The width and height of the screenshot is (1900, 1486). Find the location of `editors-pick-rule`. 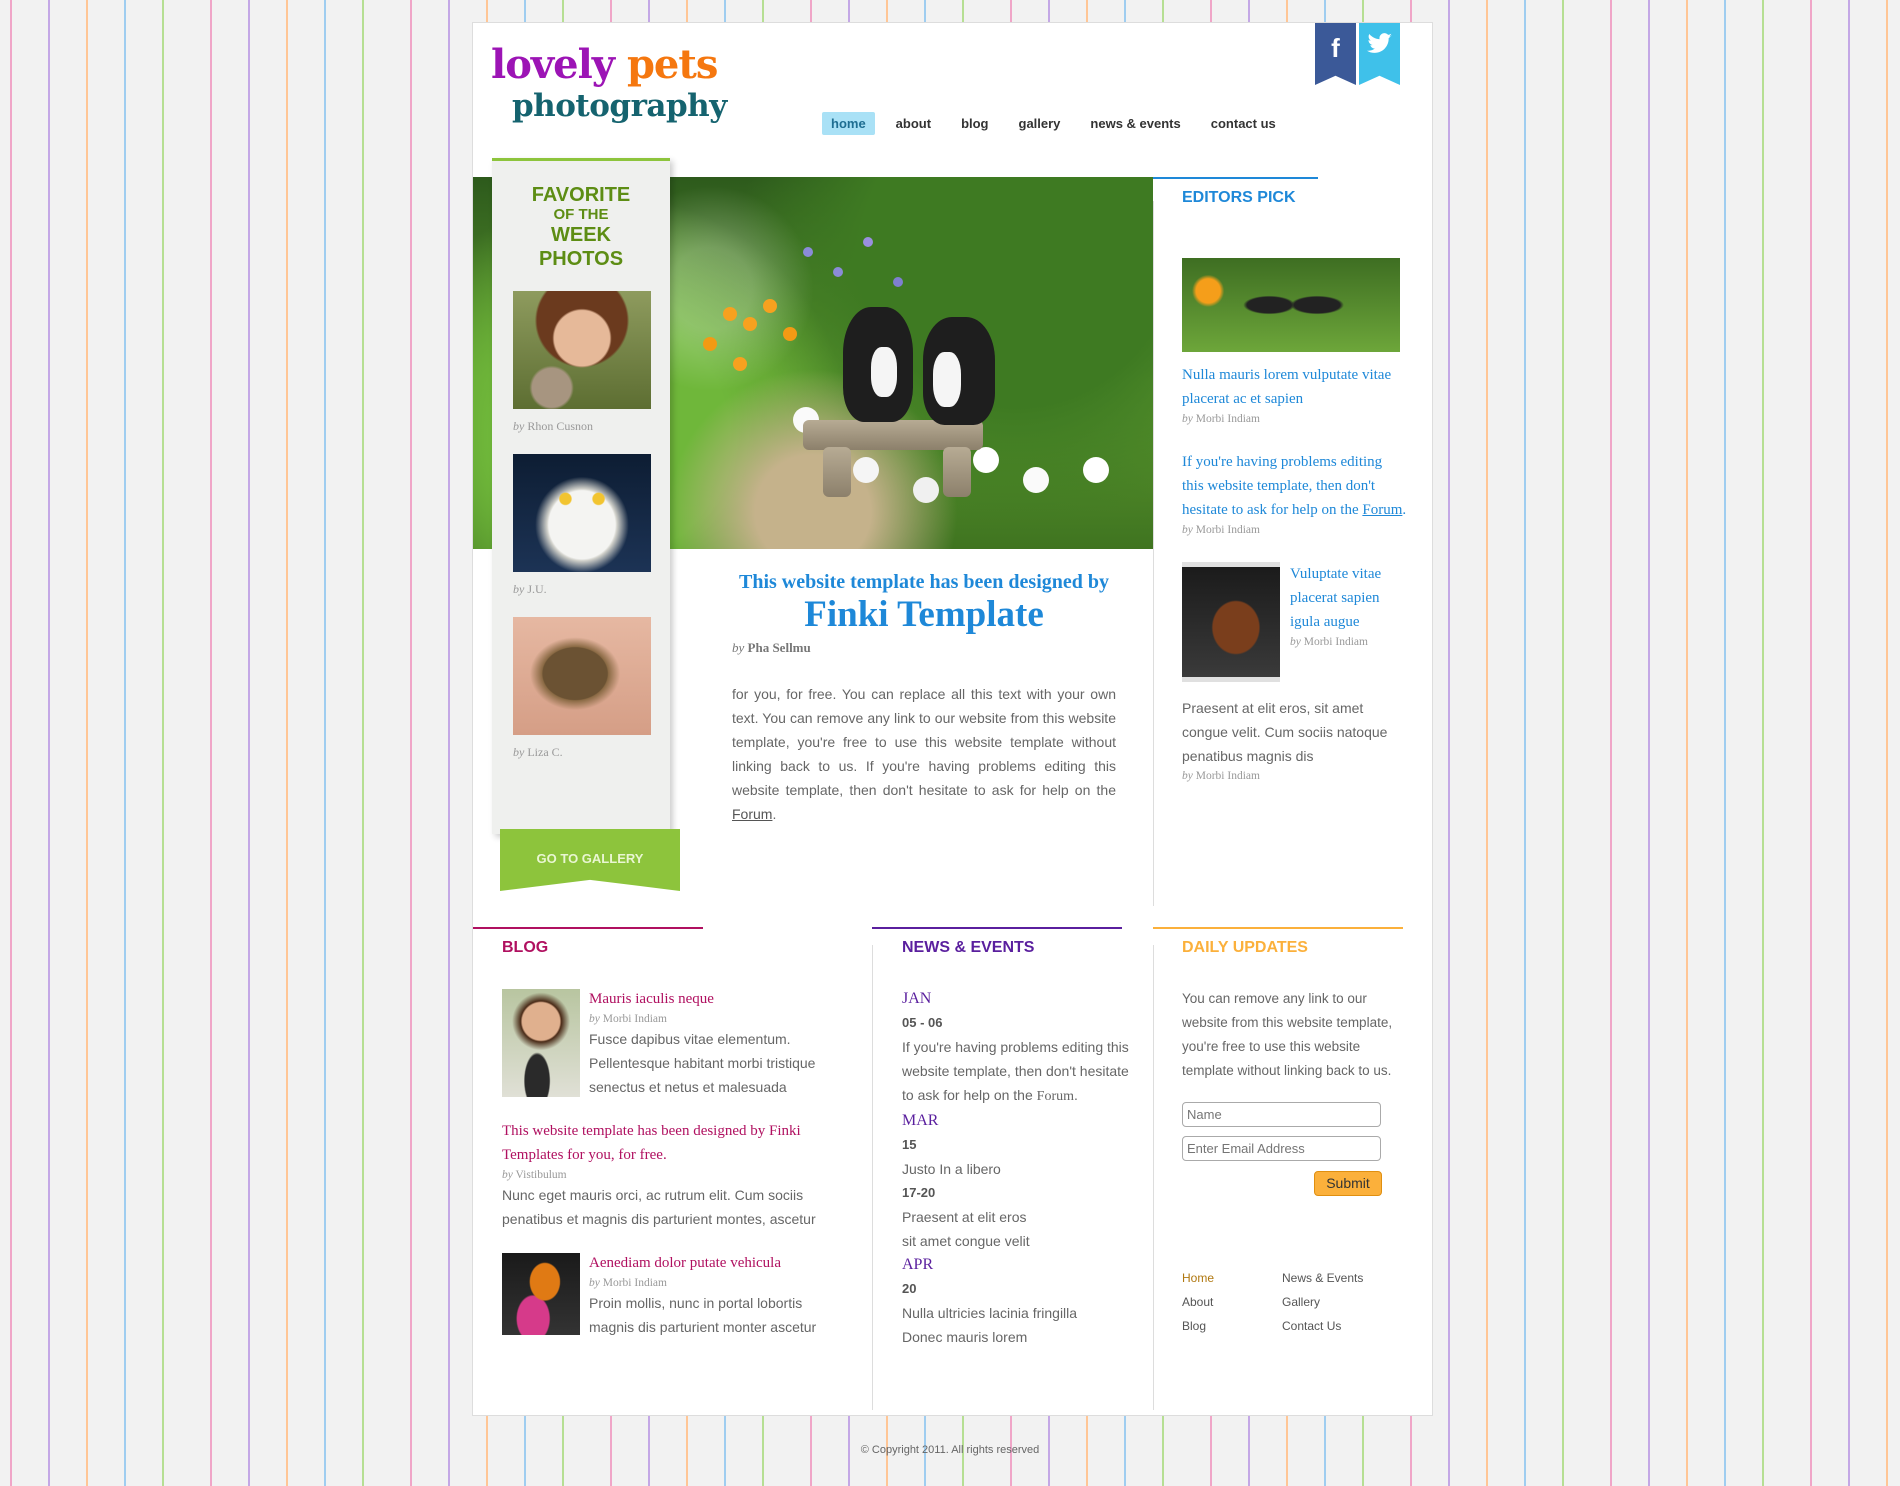

editors-pick-rule is located at coordinates (1235, 178).